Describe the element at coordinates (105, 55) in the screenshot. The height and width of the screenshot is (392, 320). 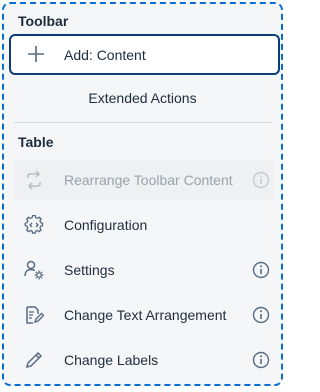
I see `add-content-label: Add: Content` at that location.